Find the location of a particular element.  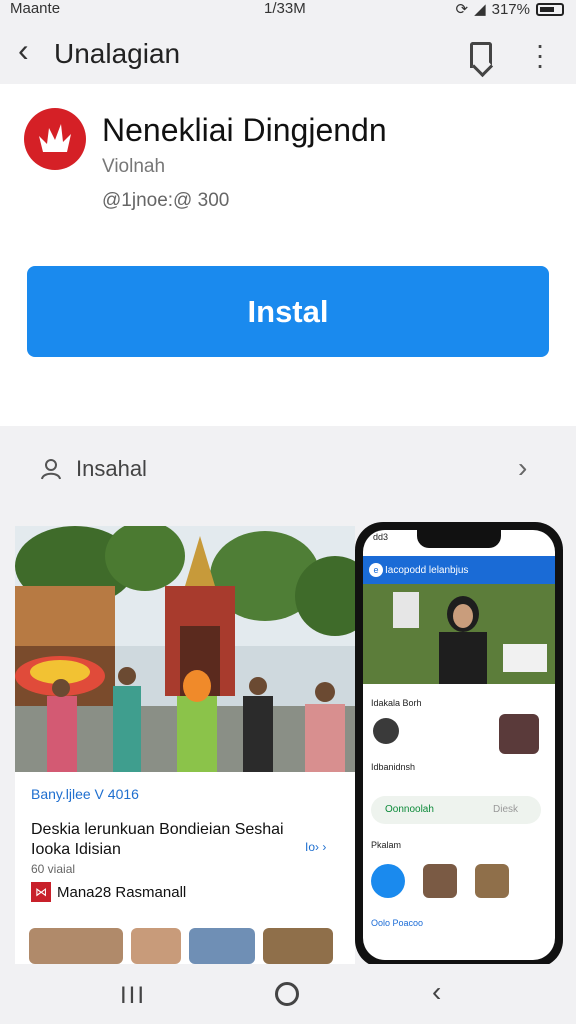

promo-sub: 60 viaial is located at coordinates (53, 869).